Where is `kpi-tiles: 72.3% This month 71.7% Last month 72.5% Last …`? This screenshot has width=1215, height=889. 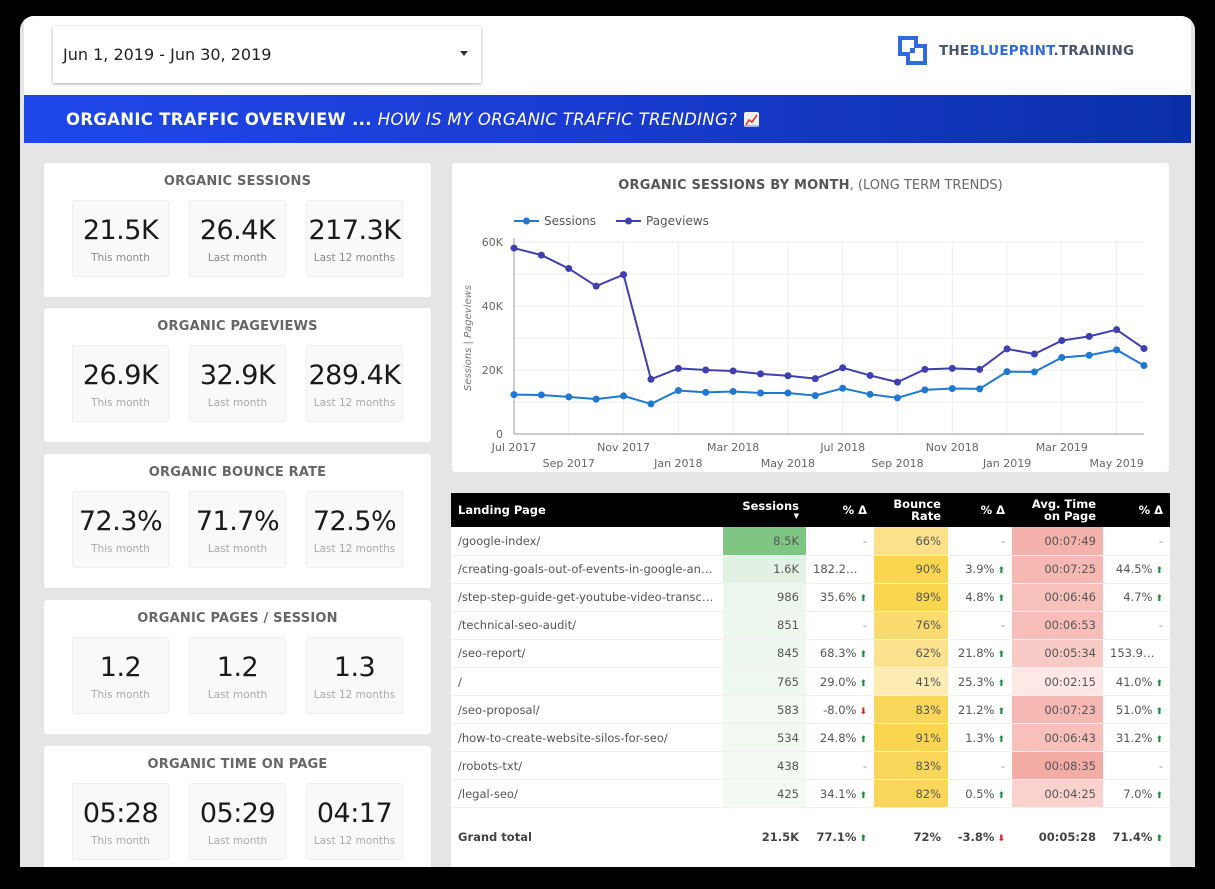
kpi-tiles: 72.3% This month 71.7% Last month 72.5% Last … is located at coordinates (237, 529).